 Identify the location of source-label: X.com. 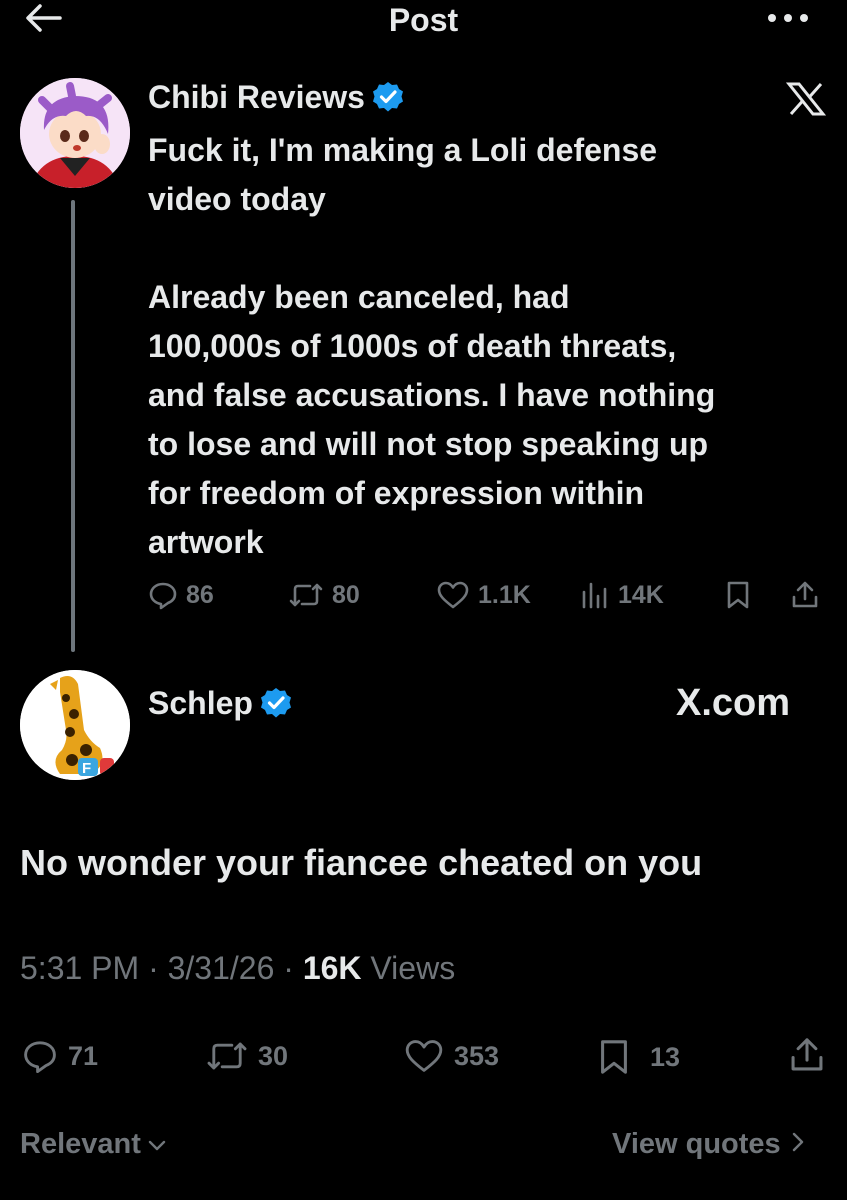
(733, 703).